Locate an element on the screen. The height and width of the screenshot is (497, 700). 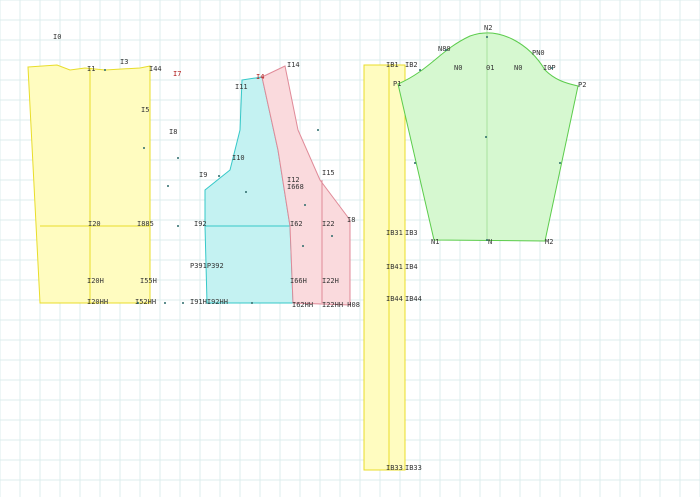
point-label: I22 is located at coordinates (328, 224).